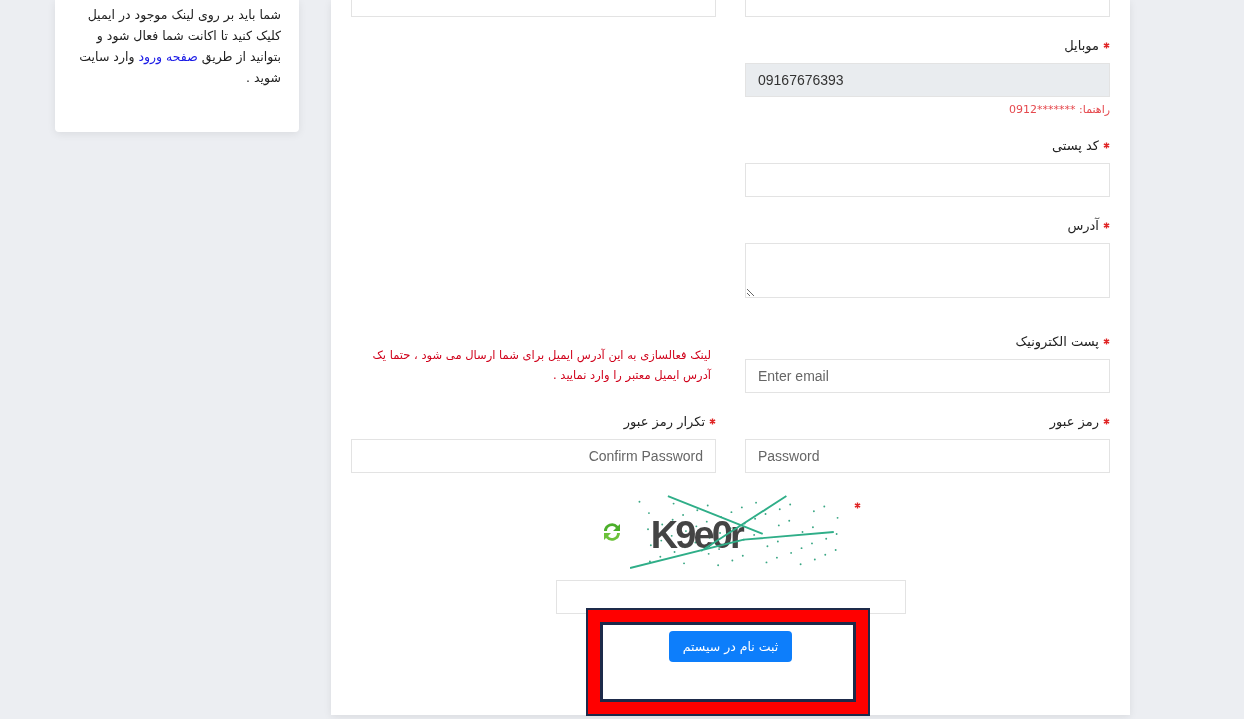 The width and height of the screenshot is (1244, 719). I want to click on field-label: موبایل, so click(1081, 45).